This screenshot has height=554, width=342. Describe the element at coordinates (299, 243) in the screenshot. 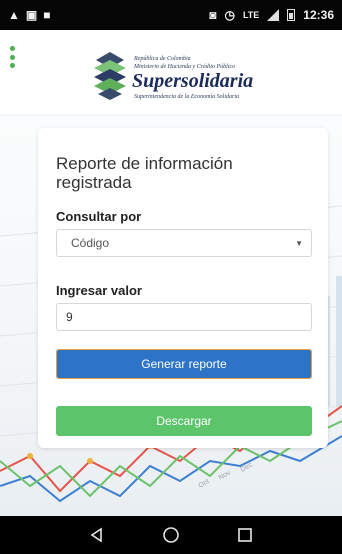

I see `caret-down-icon: ▼` at that location.